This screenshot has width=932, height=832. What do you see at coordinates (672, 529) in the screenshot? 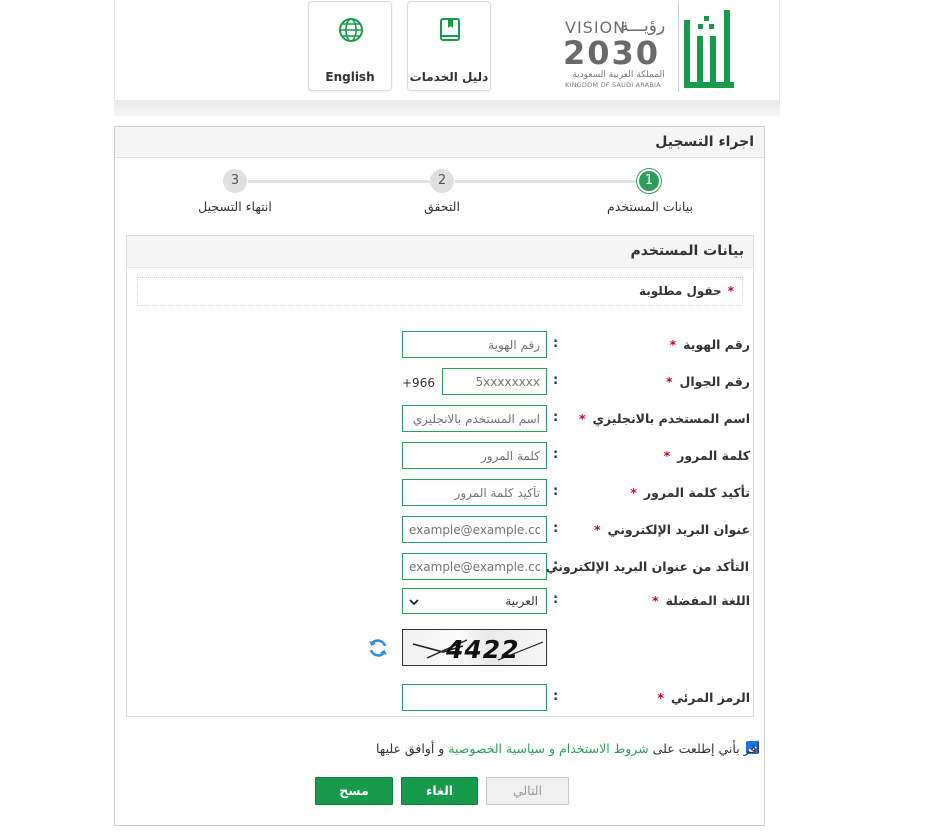
I see `email-label: عنوان البريد الإلكتروني*` at bounding box center [672, 529].